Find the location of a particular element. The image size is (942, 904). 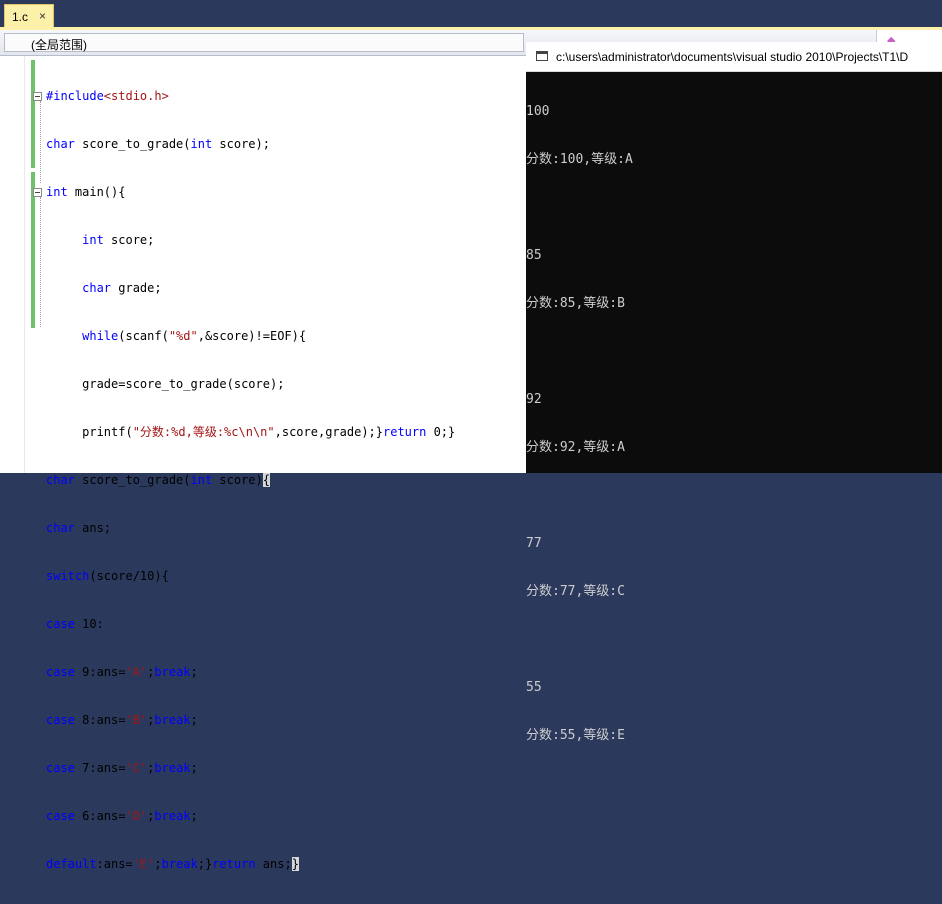

tab-label: 1.c is located at coordinates (20, 17).